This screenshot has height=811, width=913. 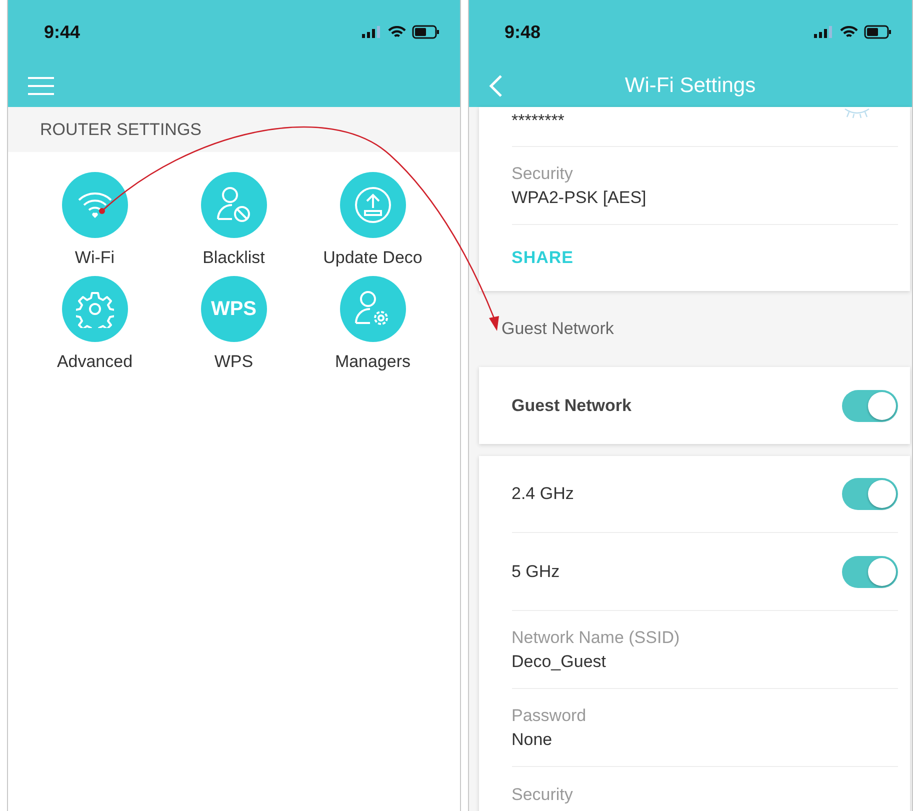 I want to click on field-label: Password, so click(x=549, y=716).